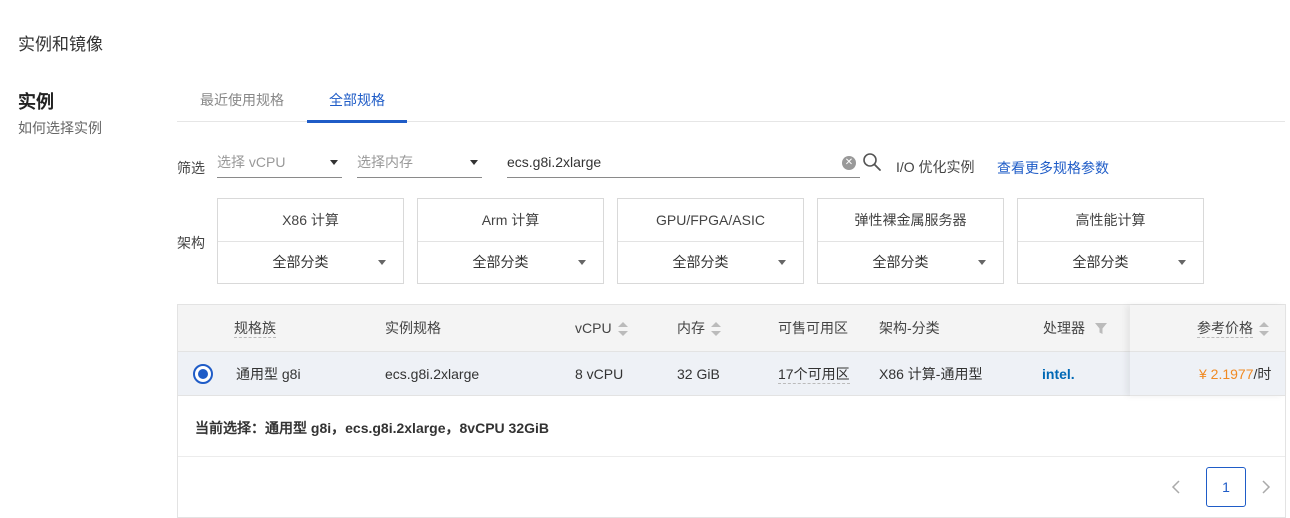  I want to click on cell-spec: ecs.g8i.2xlarge, so click(432, 374).